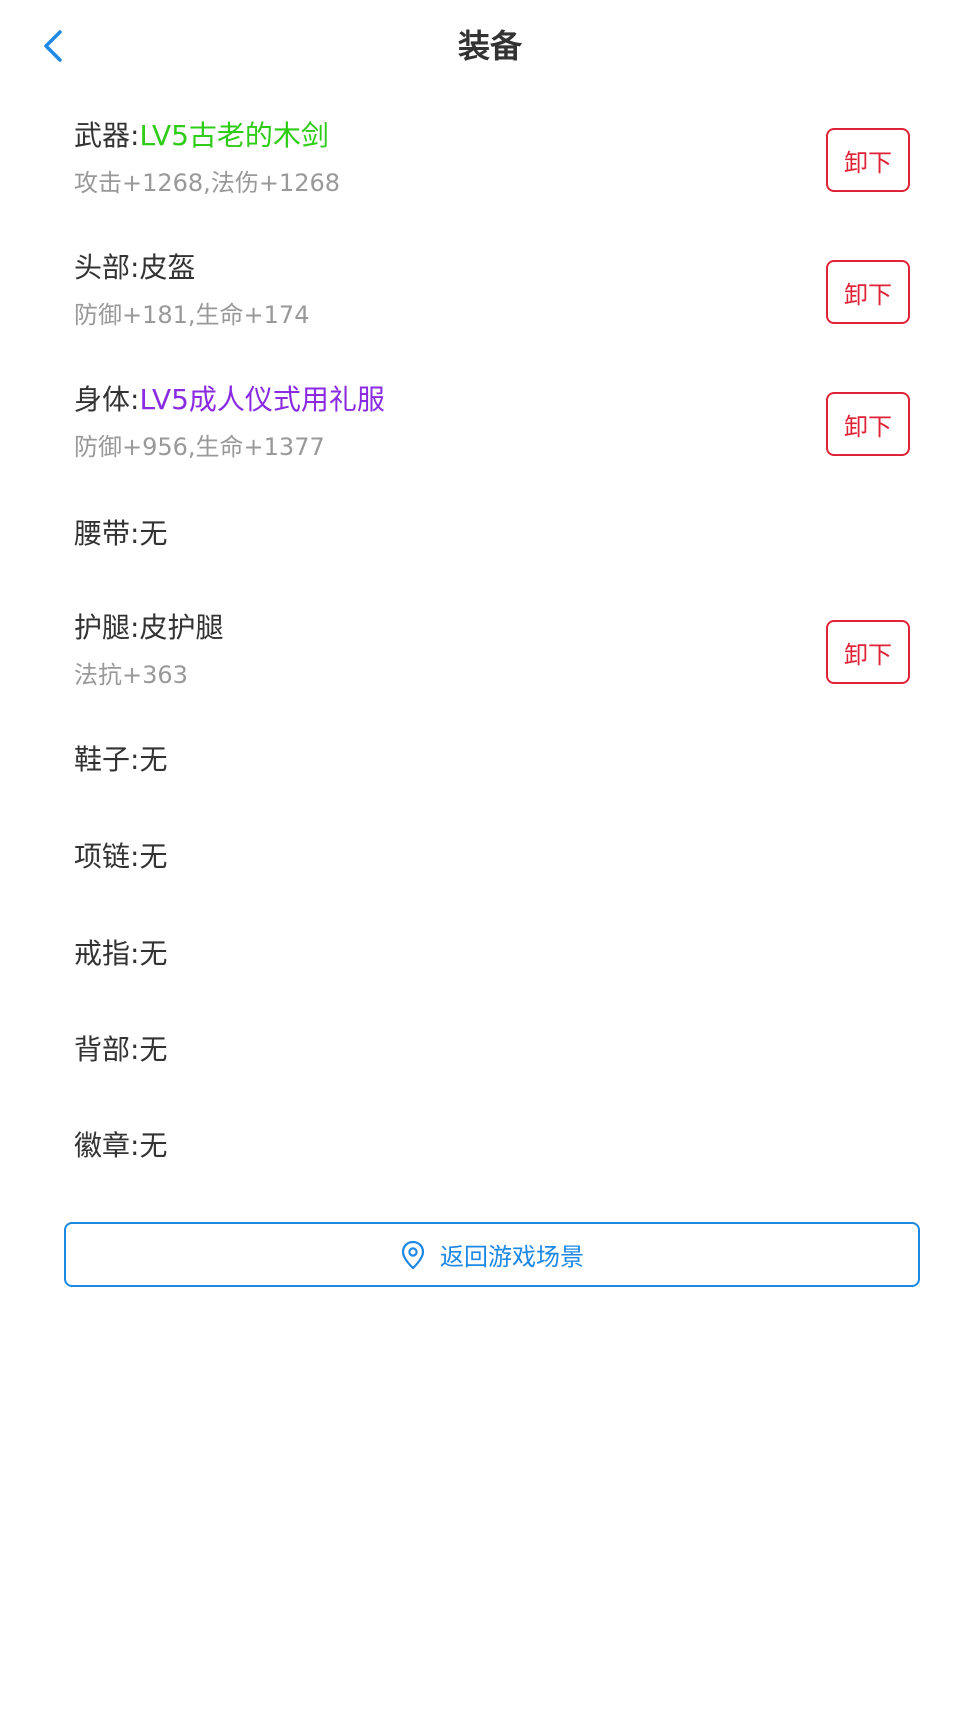 This screenshot has width=980, height=1736. I want to click on slot-name: 徽章:无, so click(120, 1146).